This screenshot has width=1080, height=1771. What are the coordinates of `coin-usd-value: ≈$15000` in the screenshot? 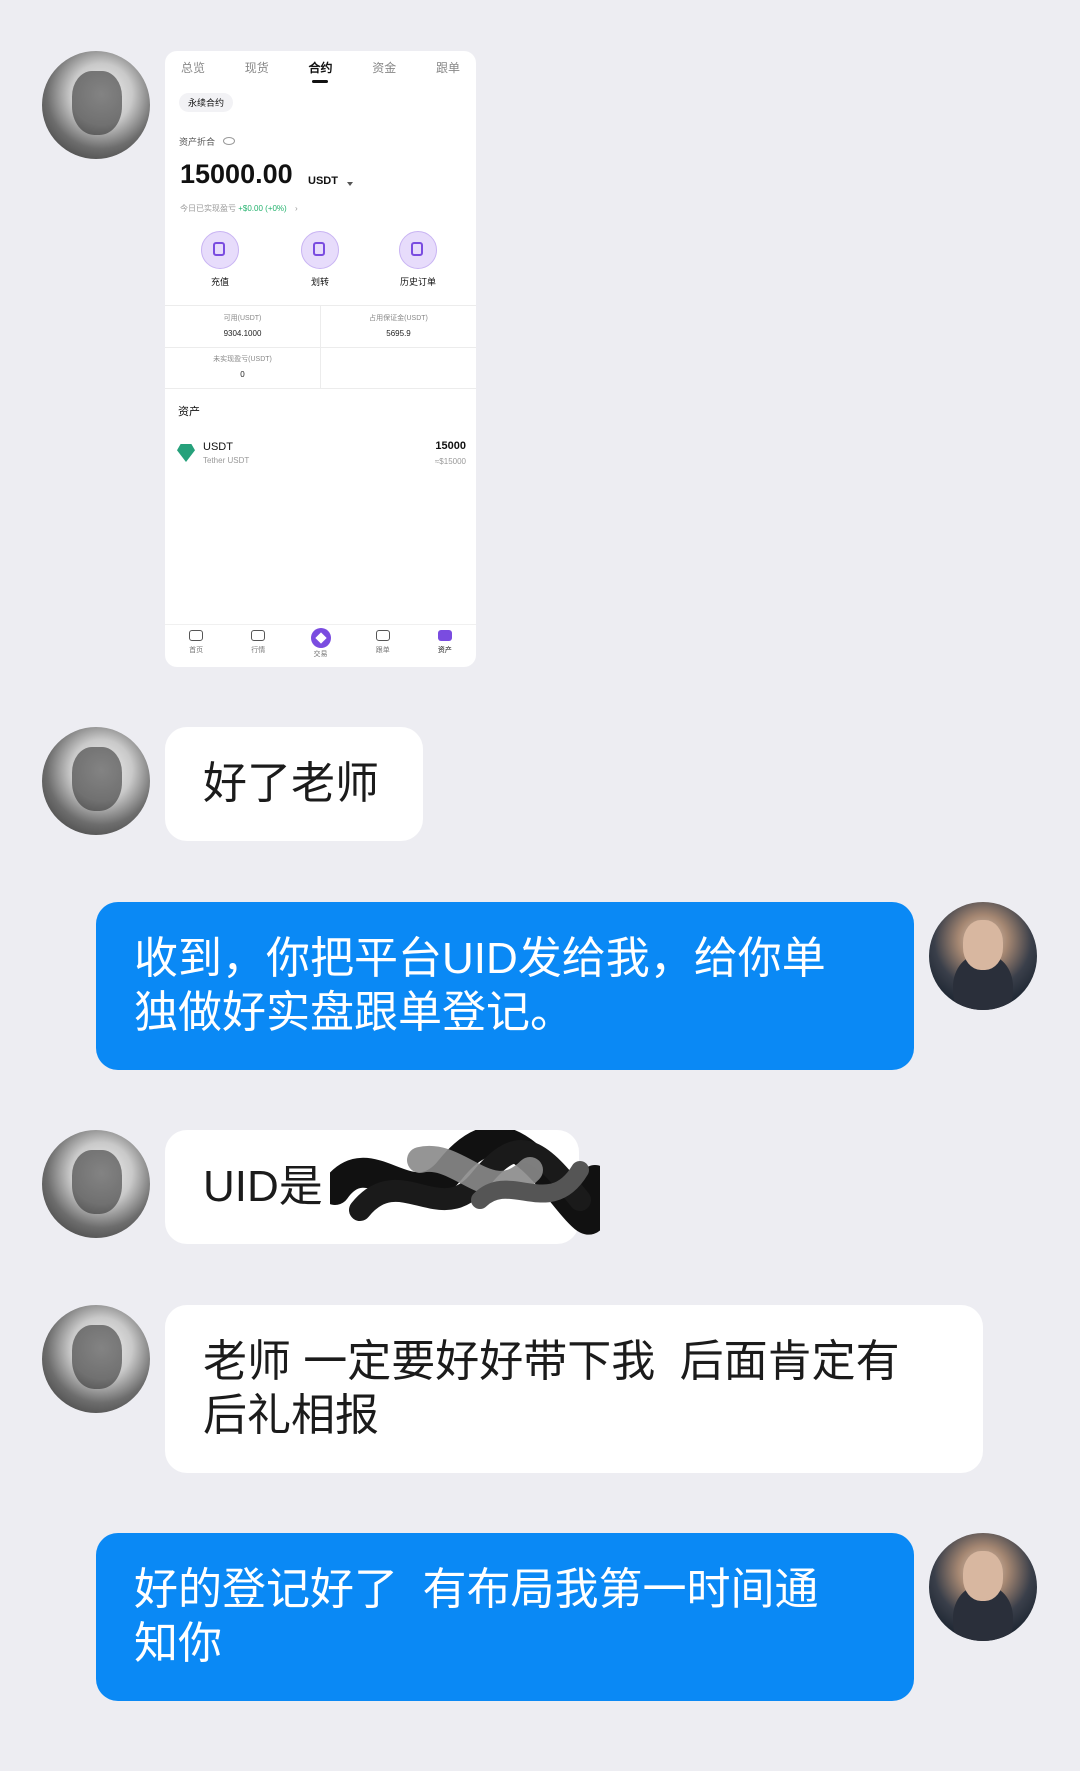 It's located at (450, 461).